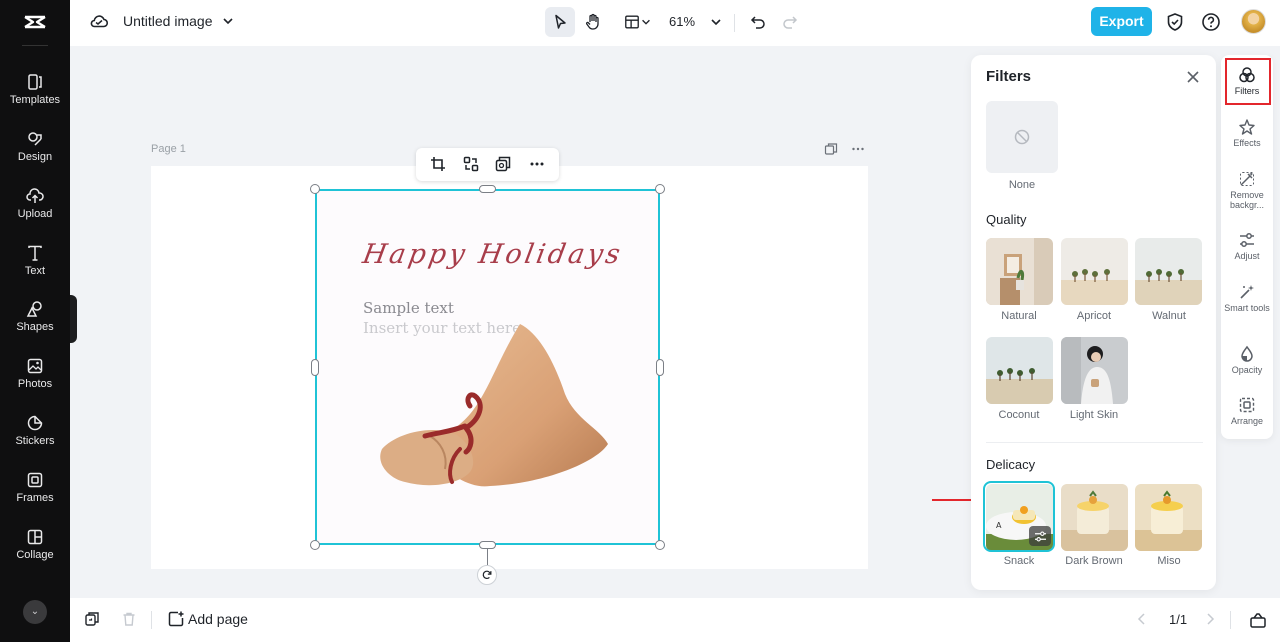 Image resolution: width=1280 pixels, height=642 pixels. Describe the element at coordinates (487, 367) in the screenshot. I see `selection-box` at that location.